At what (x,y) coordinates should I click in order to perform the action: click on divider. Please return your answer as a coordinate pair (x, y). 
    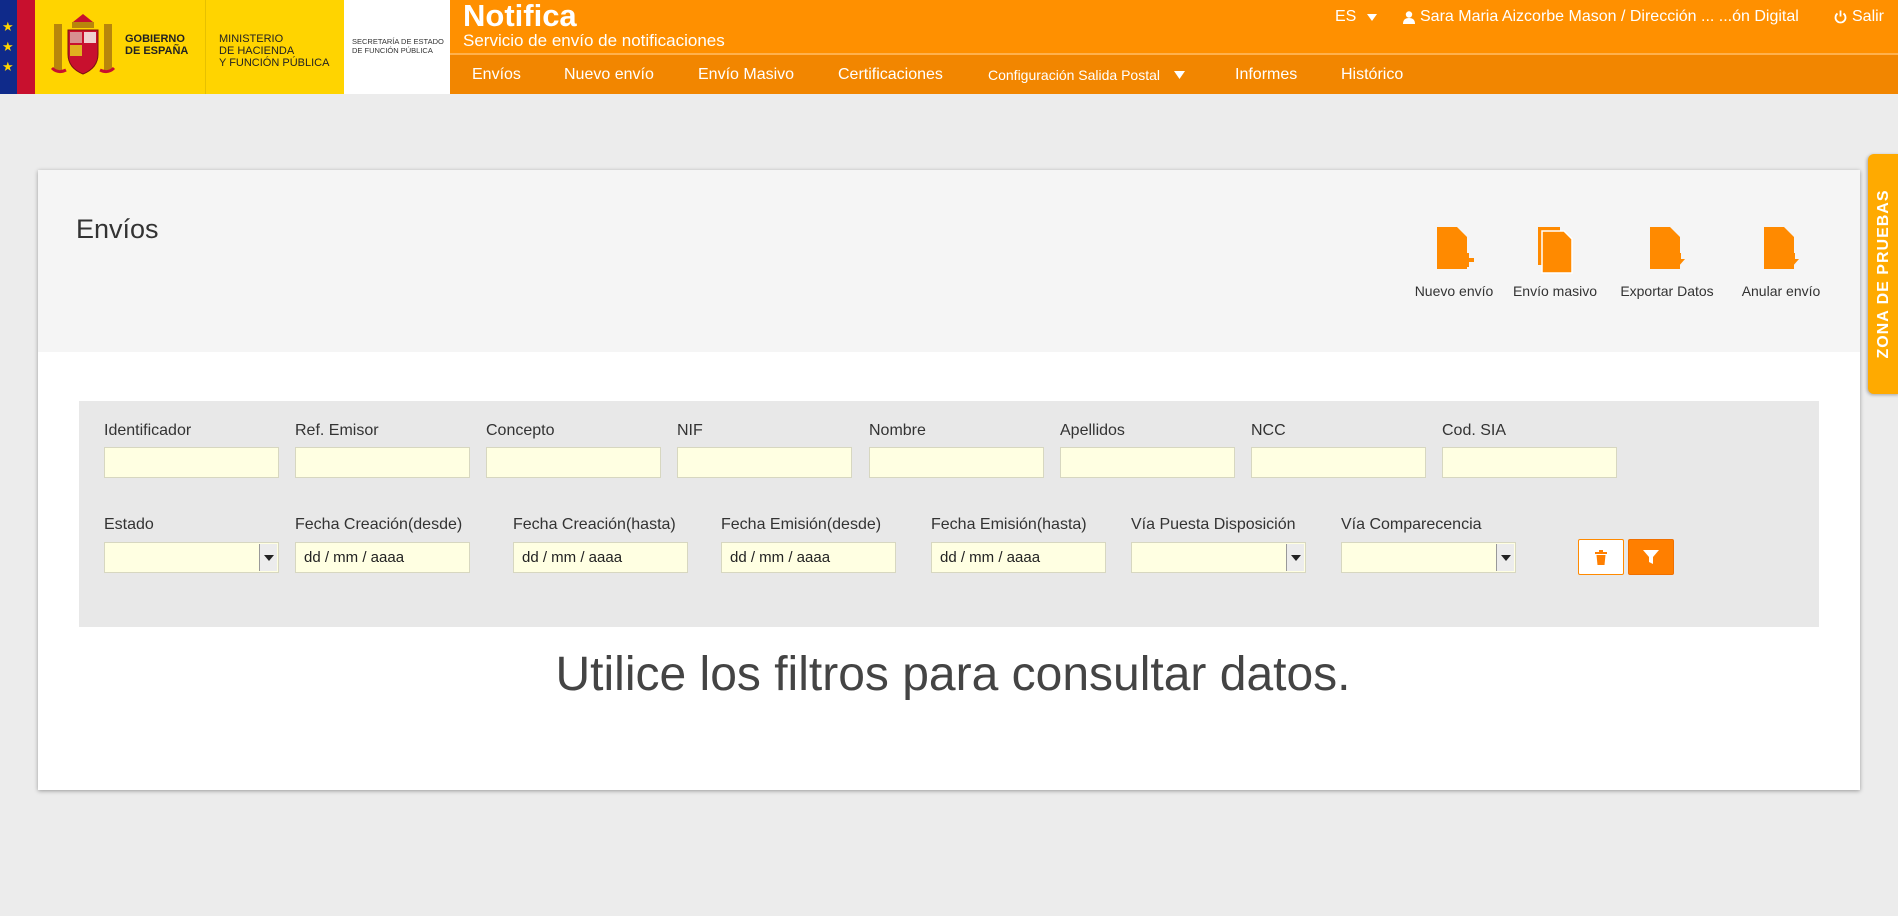
    Looking at the image, I should click on (205, 47).